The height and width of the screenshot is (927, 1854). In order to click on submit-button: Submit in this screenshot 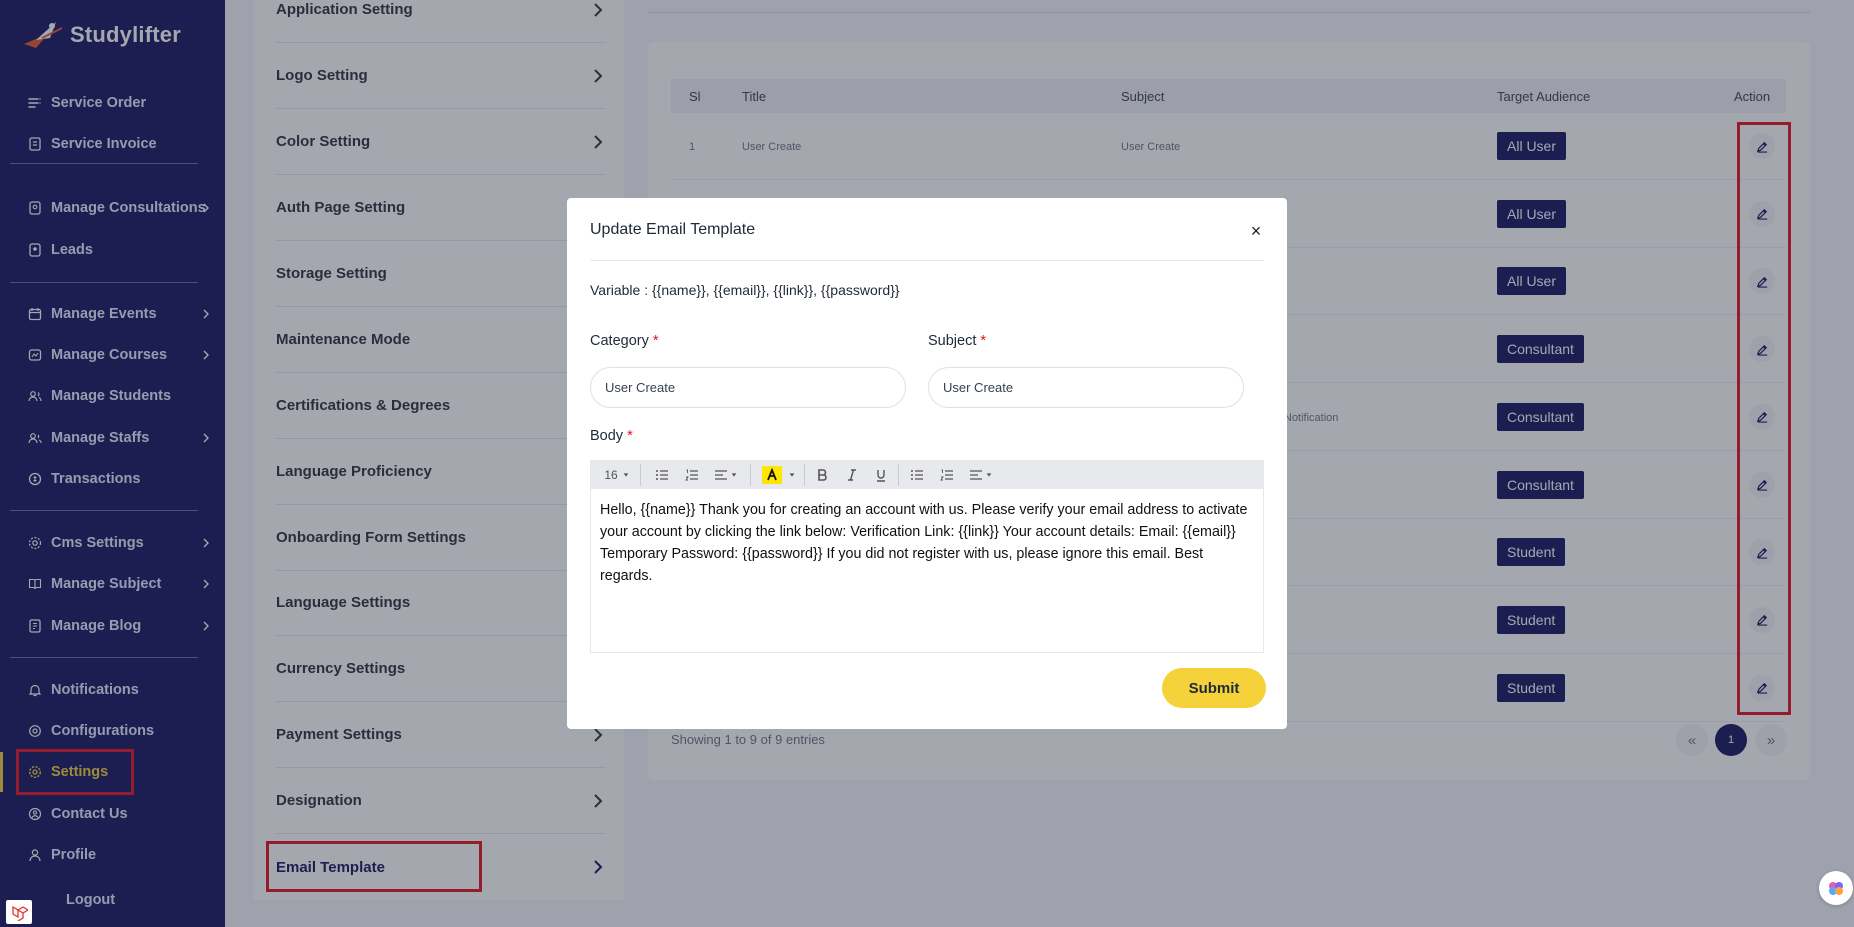, I will do `click(1214, 688)`.